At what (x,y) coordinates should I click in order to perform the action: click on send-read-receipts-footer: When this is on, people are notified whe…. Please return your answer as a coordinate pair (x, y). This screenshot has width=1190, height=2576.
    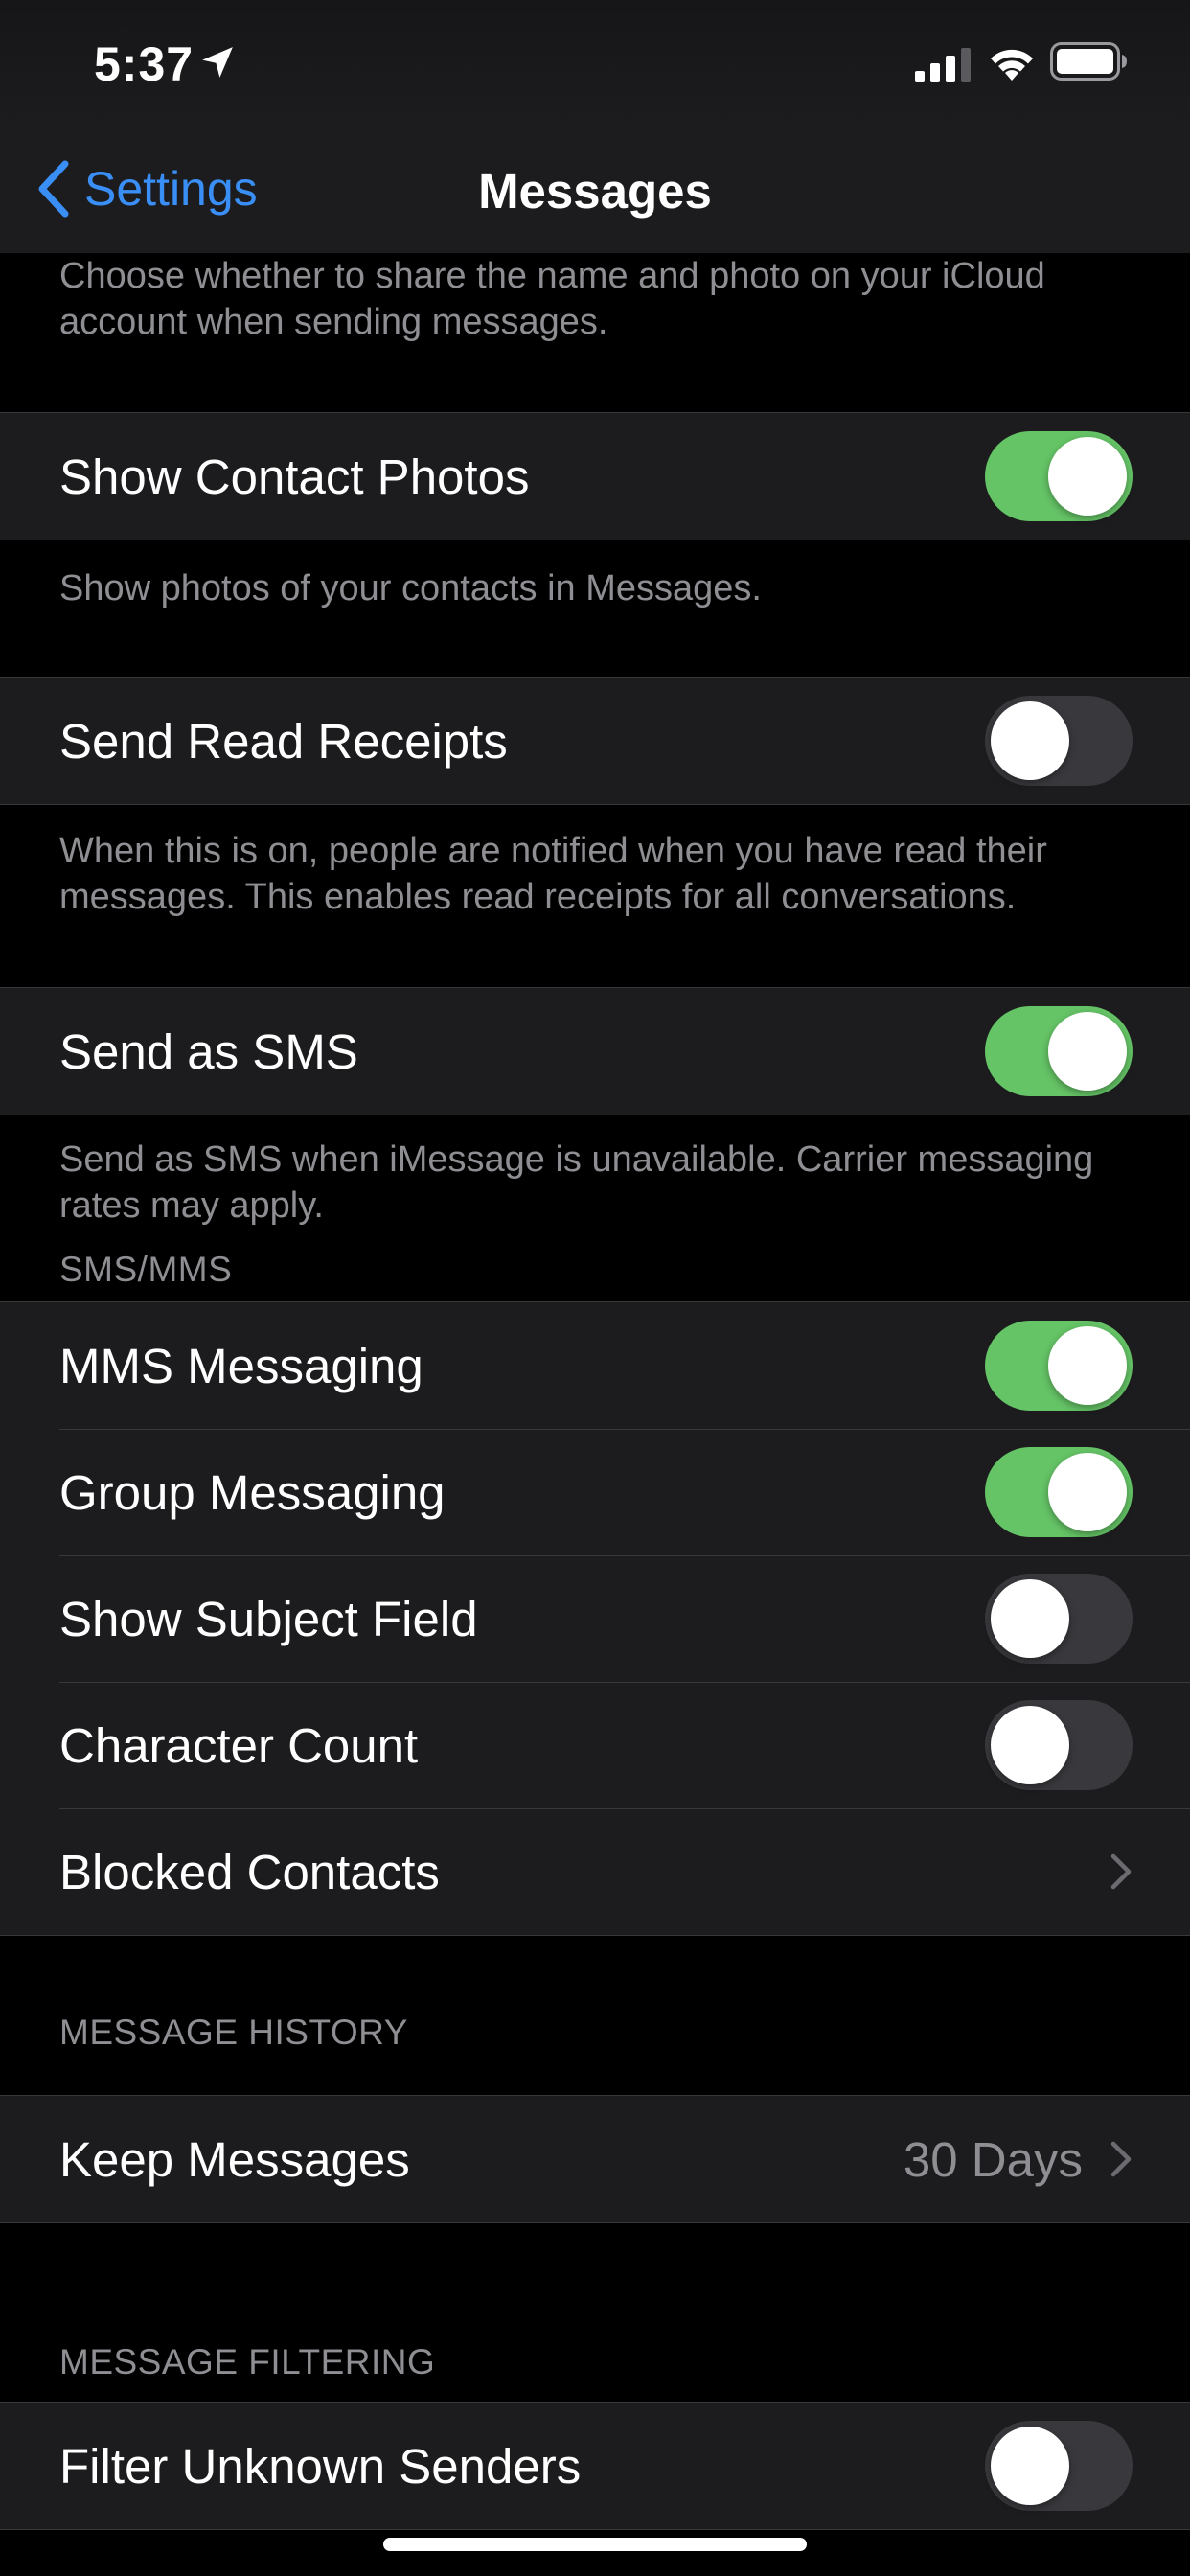
    Looking at the image, I should click on (553, 874).